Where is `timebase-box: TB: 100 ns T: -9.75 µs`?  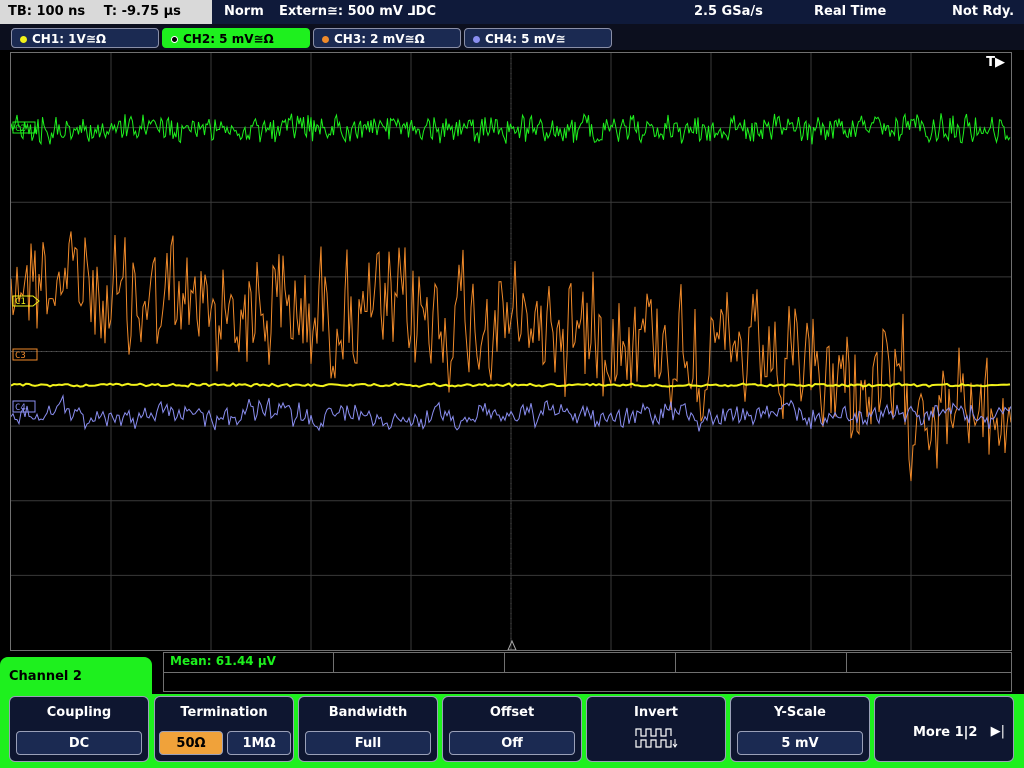
timebase-box: TB: 100 ns T: -9.75 µs is located at coordinates (106, 12).